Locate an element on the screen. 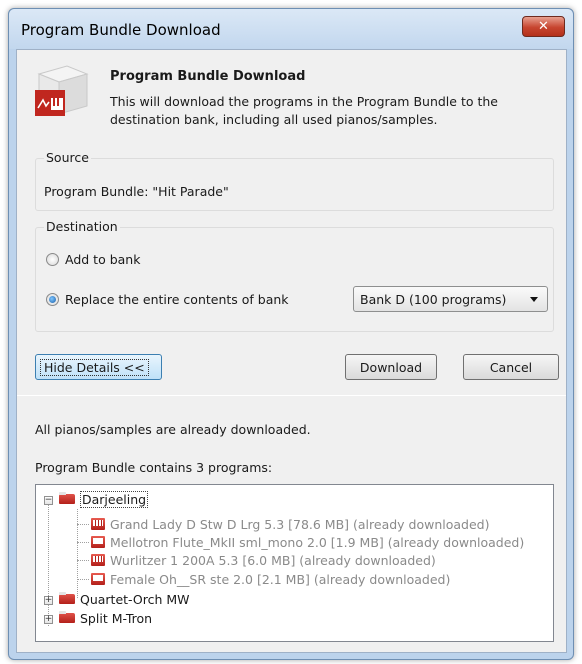 This screenshot has height=664, width=582. download-button: Download is located at coordinates (391, 367).